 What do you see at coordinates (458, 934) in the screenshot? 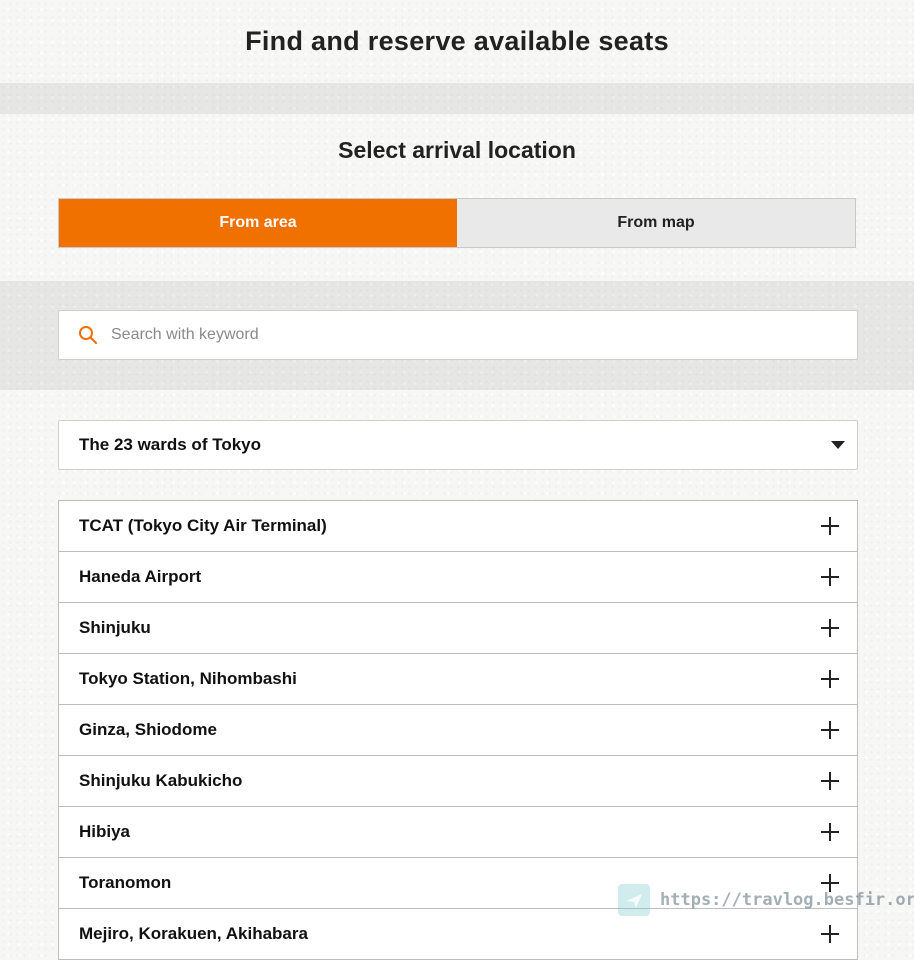
I see `list-item: Mejiro, Korakuen, Akihabara` at bounding box center [458, 934].